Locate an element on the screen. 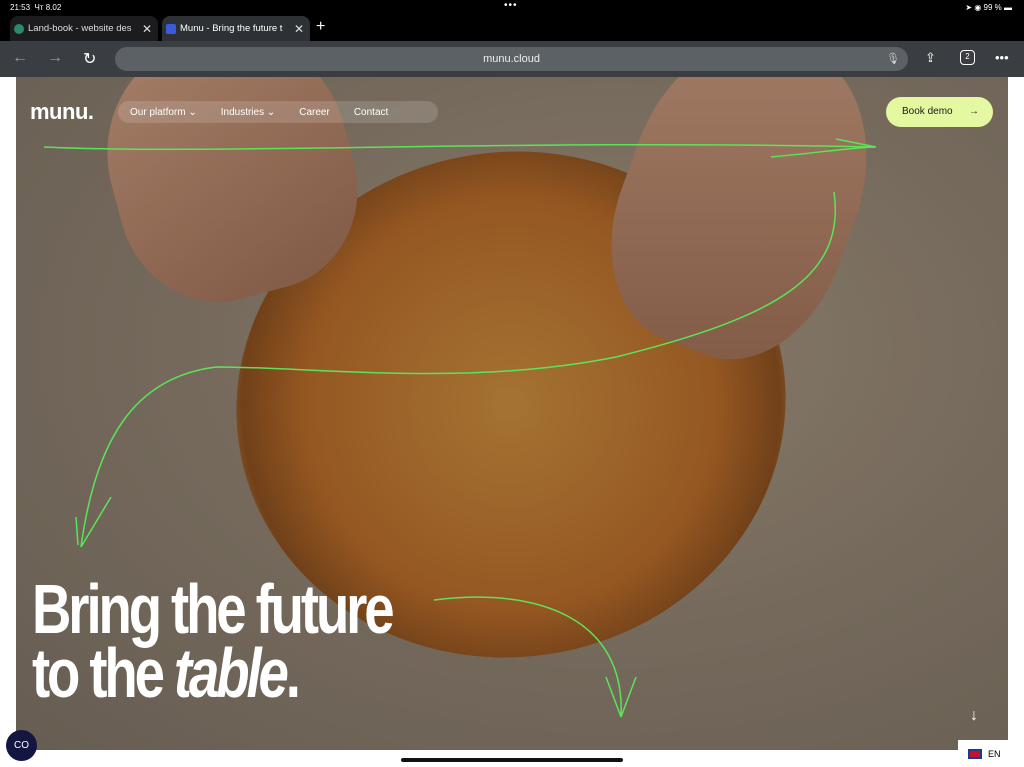  tab-landbook: Land-book - website des ✕ is located at coordinates (84, 28).